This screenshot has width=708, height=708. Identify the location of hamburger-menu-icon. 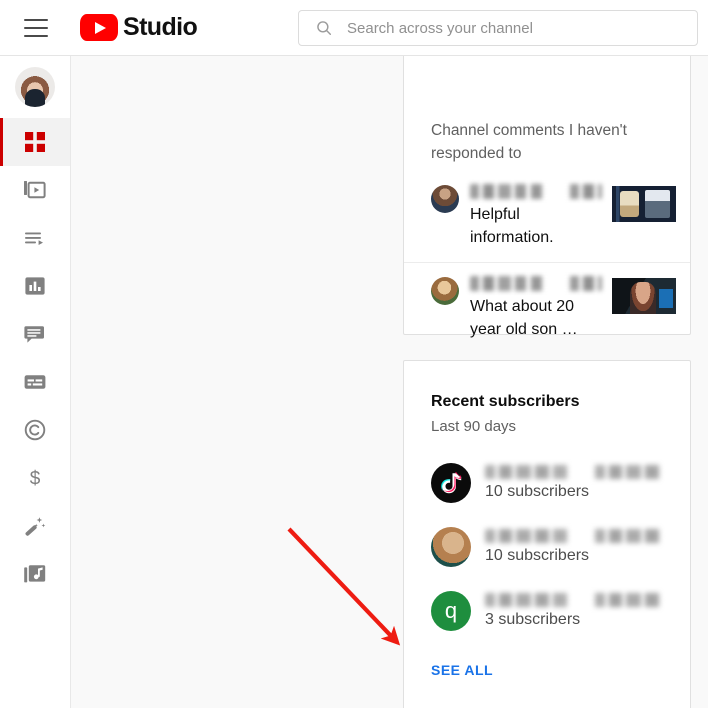
(36, 27).